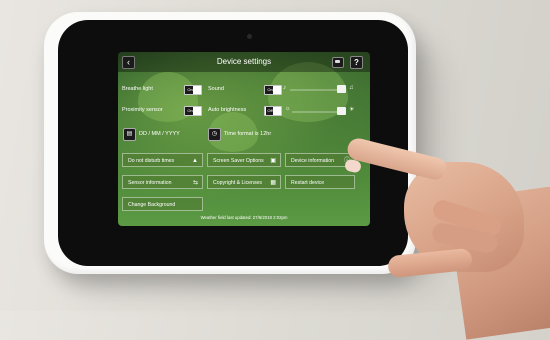  I want to click on button-label: Change Background, so click(152, 205).